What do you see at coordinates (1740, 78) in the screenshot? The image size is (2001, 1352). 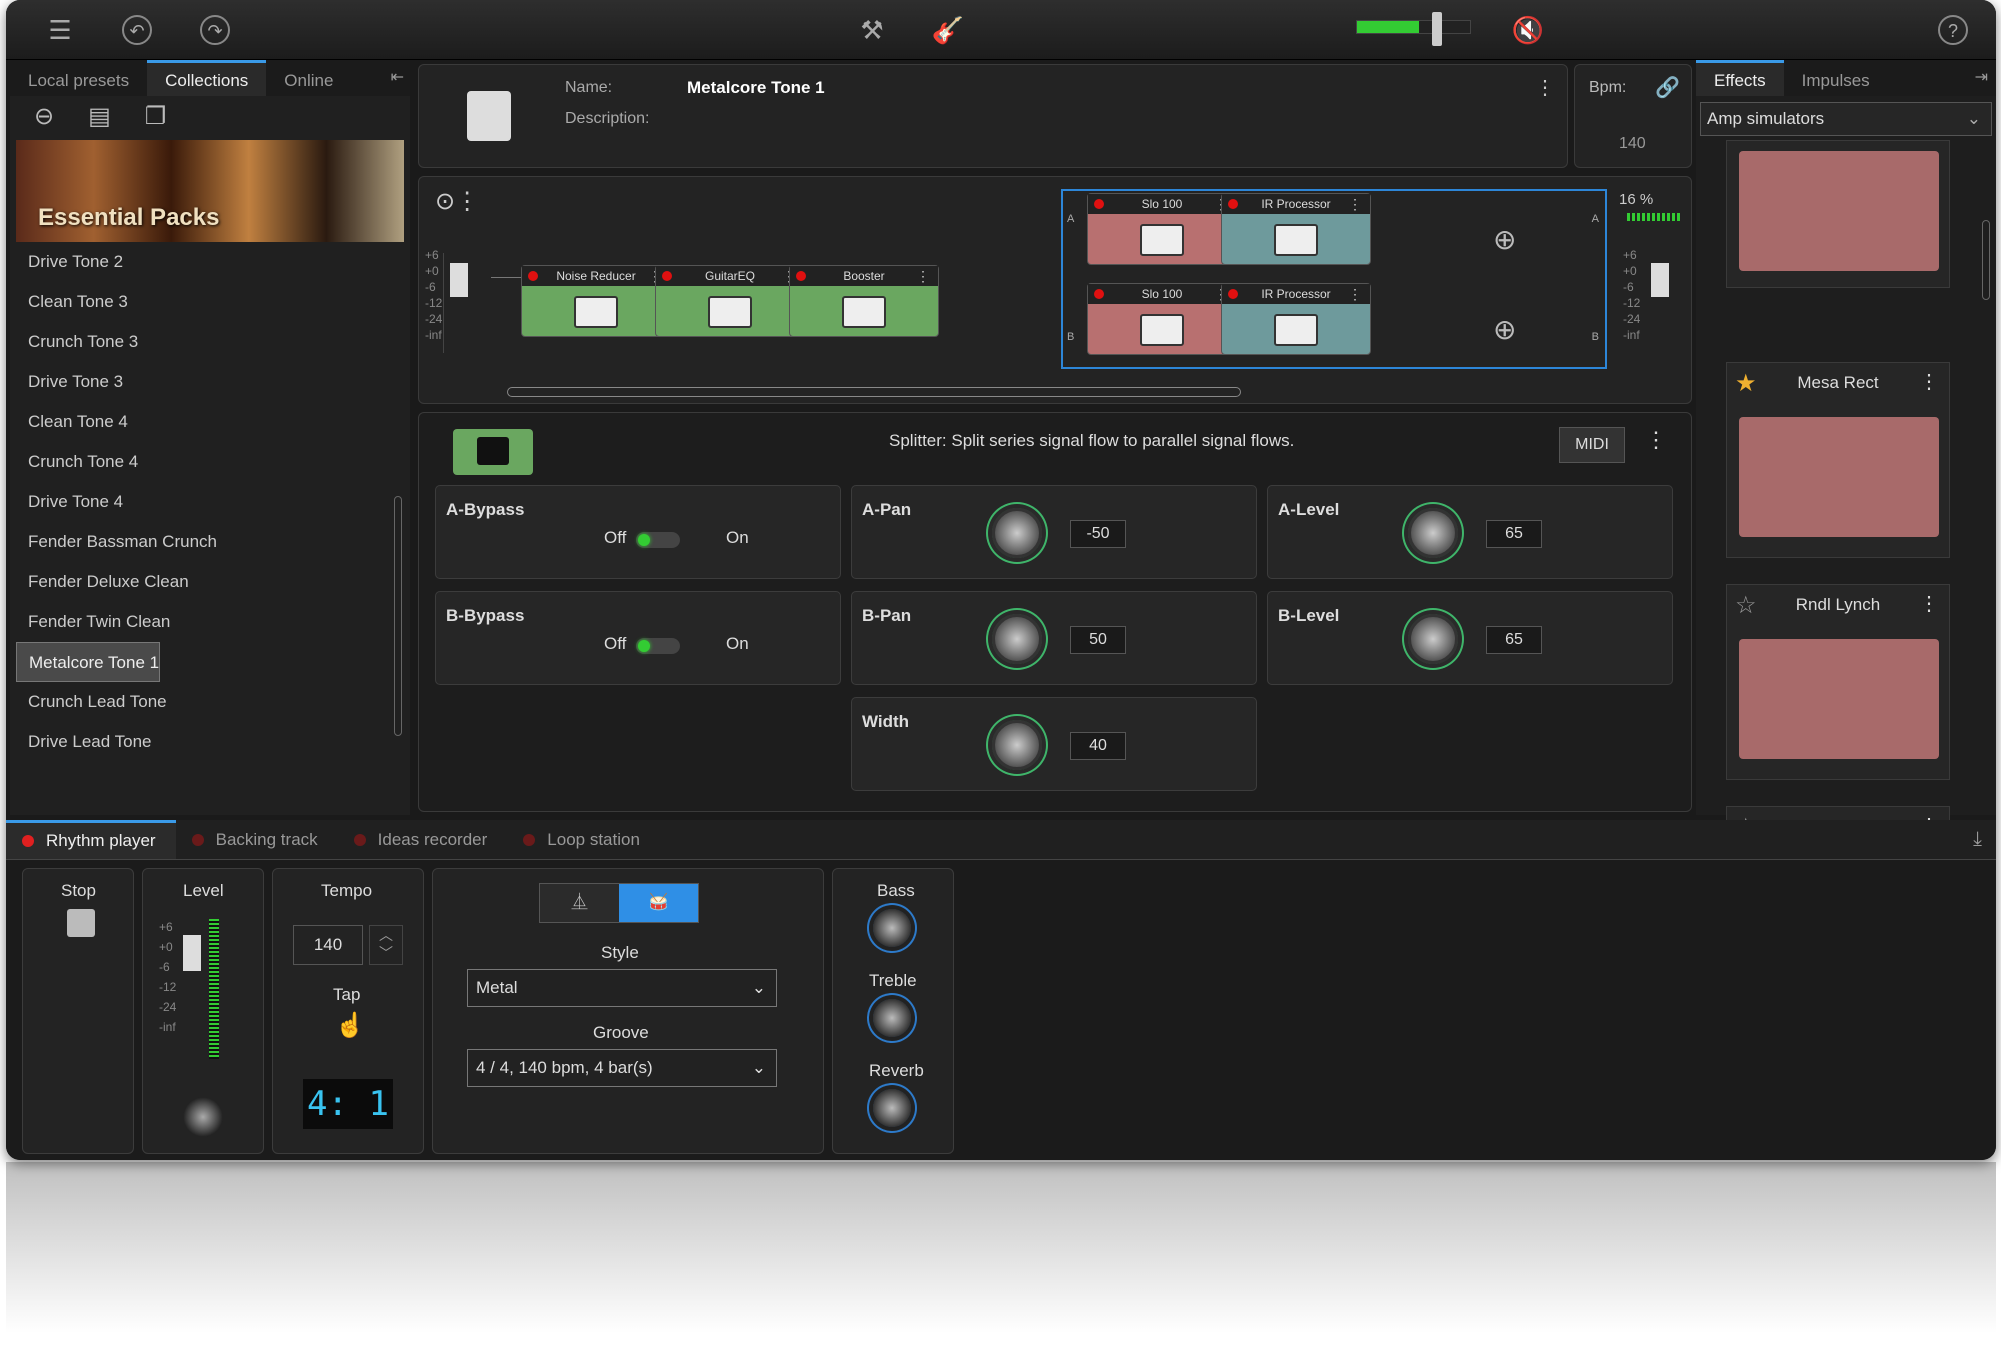 I see `tab-effects: Effects` at bounding box center [1740, 78].